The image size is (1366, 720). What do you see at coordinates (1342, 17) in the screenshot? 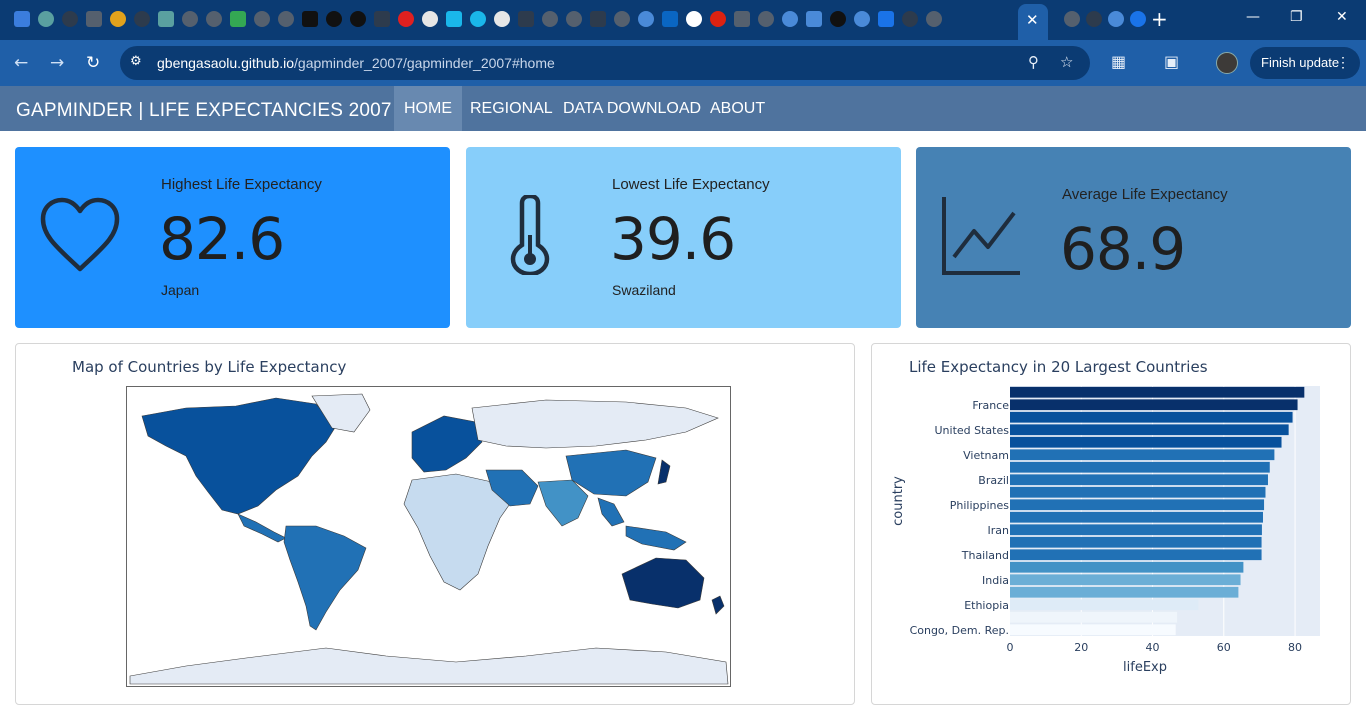
I see `close-window-button: ✕` at bounding box center [1342, 17].